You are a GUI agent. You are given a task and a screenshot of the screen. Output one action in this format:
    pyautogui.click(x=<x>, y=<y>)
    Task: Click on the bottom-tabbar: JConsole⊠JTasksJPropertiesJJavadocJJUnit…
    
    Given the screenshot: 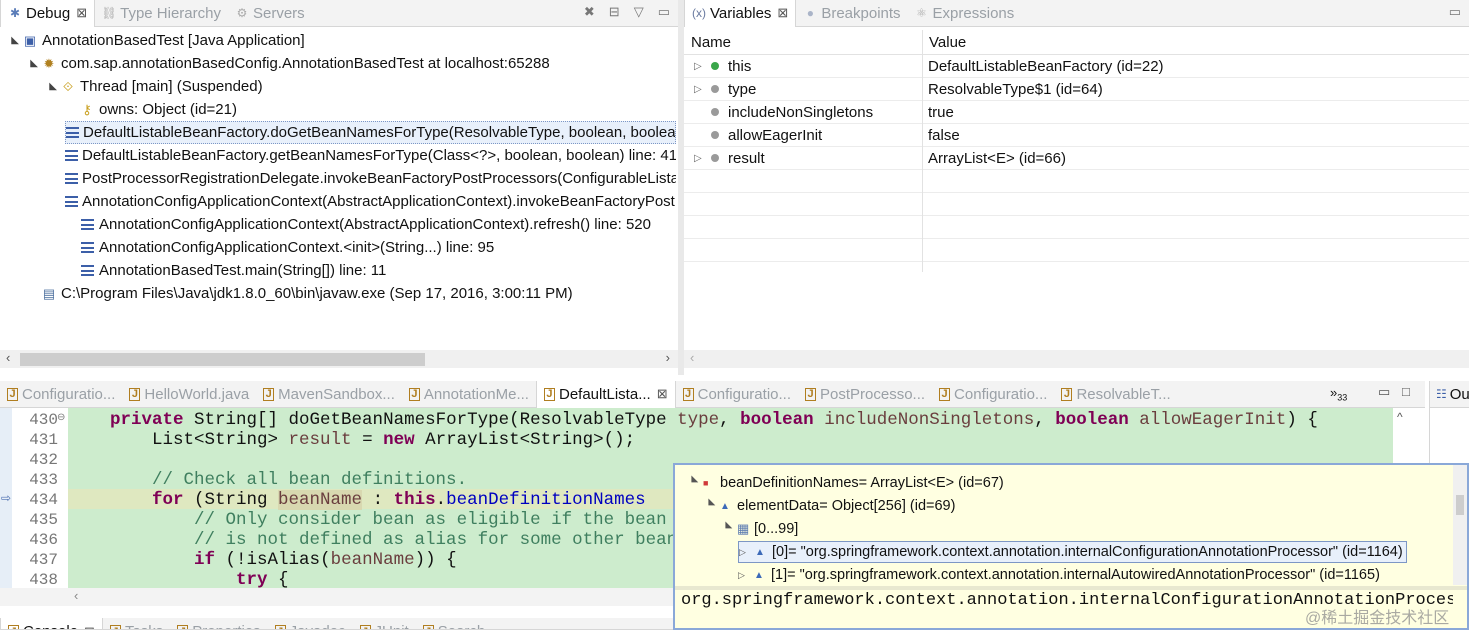 What is the action you would take?
    pyautogui.click(x=336, y=624)
    